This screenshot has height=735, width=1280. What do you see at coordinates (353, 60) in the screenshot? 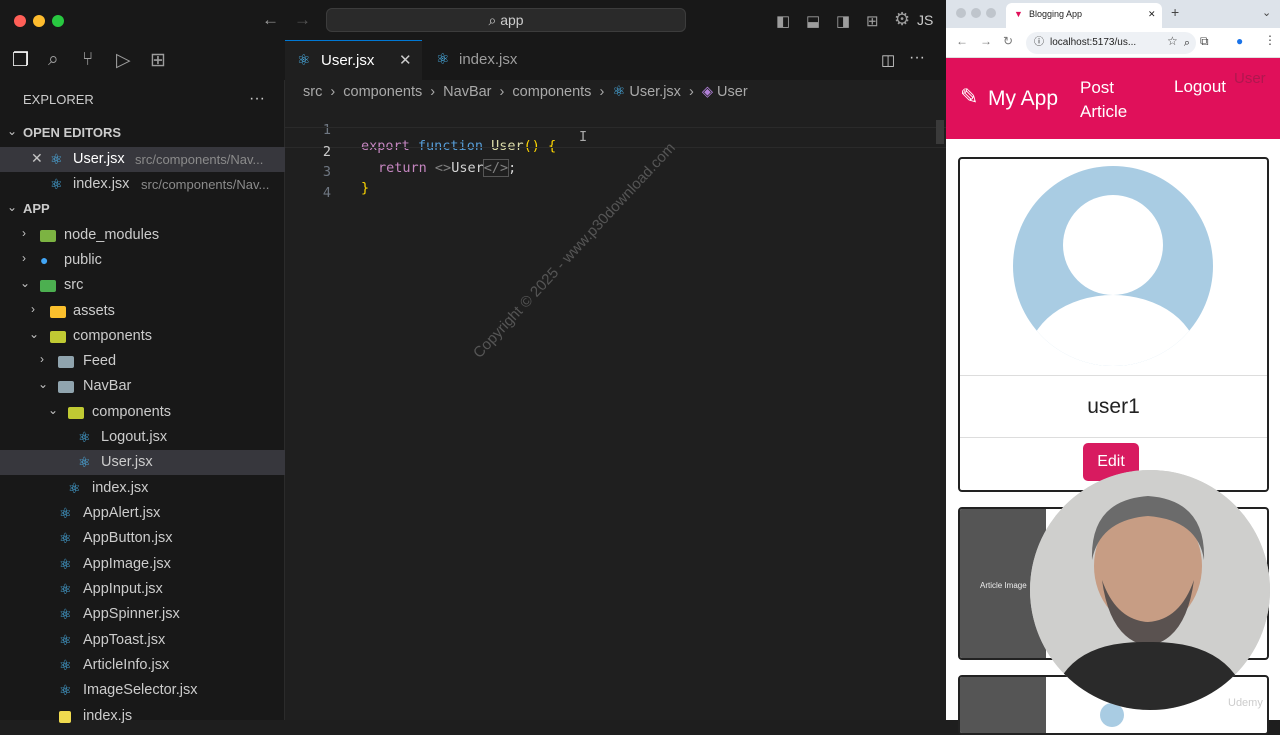
I see `tab-user-jsx: ⚛ User.jsx ✕` at bounding box center [353, 60].